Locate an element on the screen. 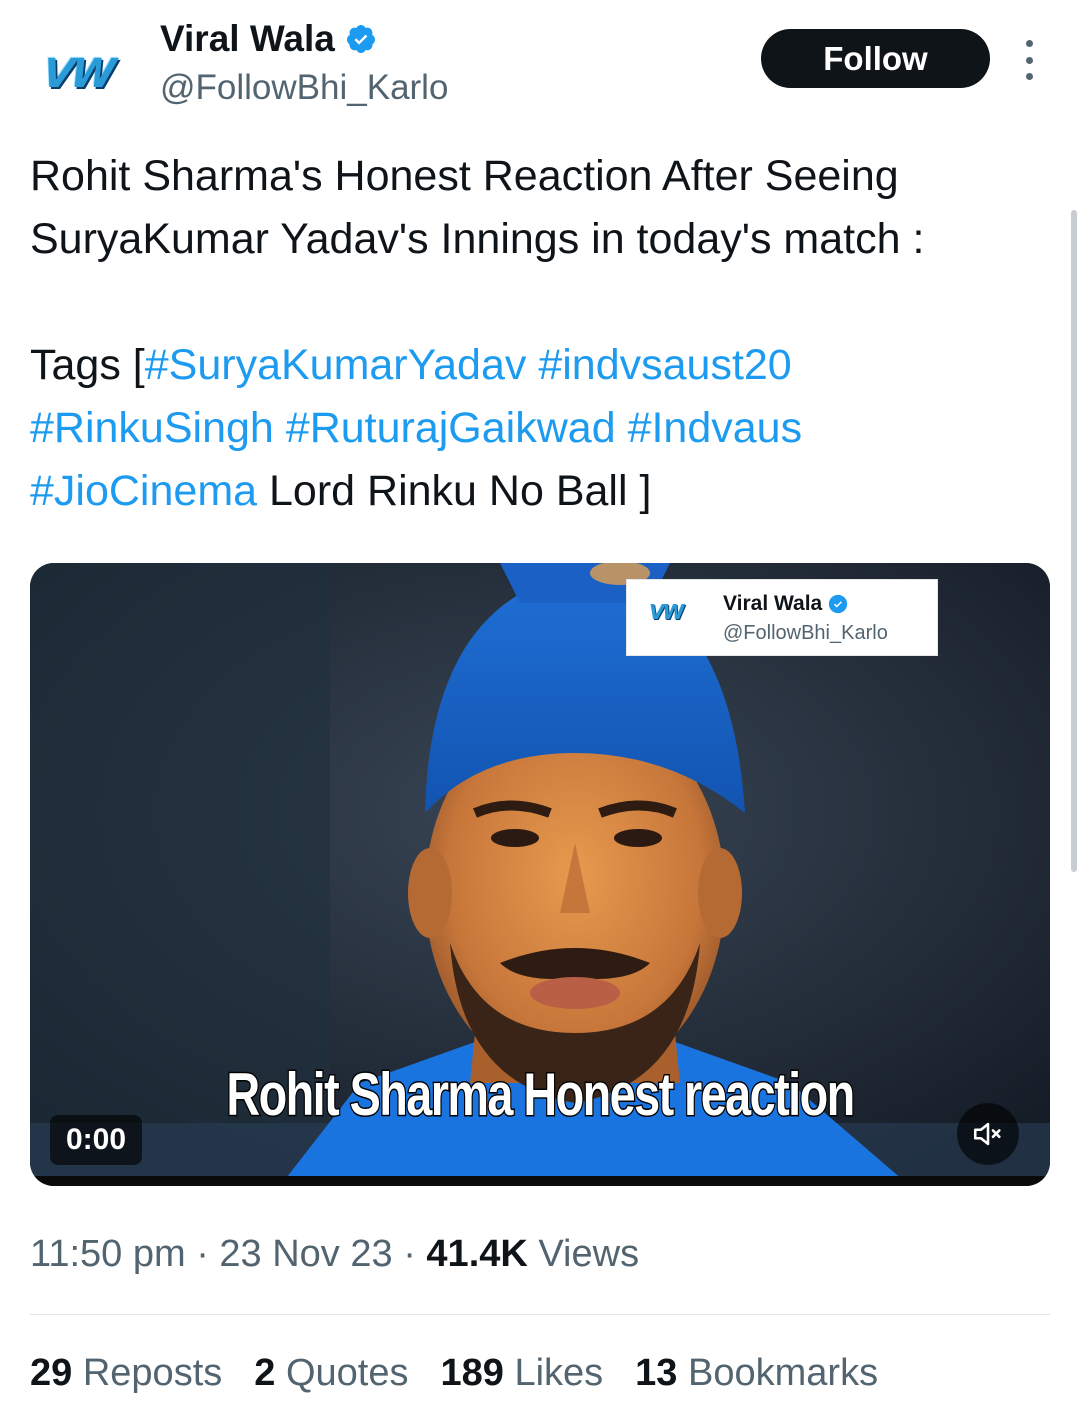 Image resolution: width=1080 pixels, height=1423 pixels. quotes-label: Quotes is located at coordinates (347, 1373).